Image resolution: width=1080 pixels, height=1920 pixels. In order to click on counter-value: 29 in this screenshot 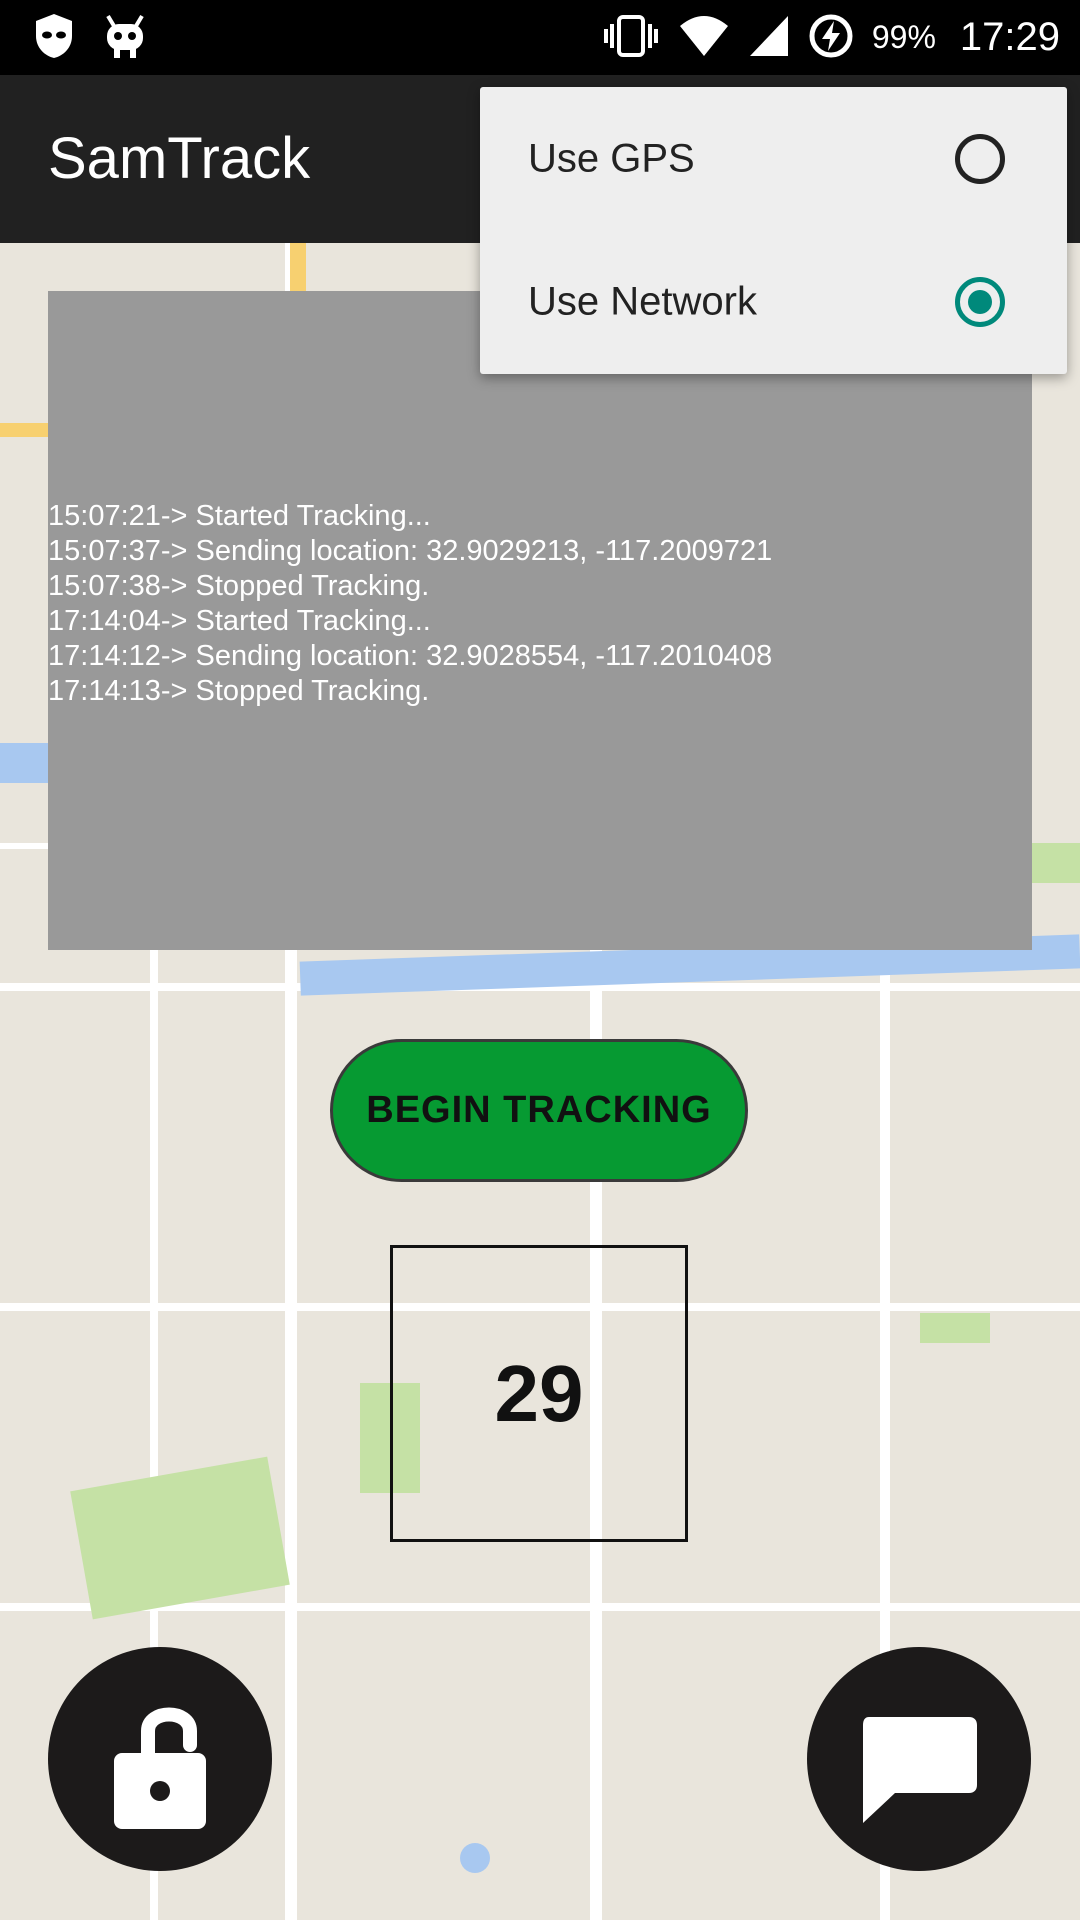, I will do `click(539, 1393)`.